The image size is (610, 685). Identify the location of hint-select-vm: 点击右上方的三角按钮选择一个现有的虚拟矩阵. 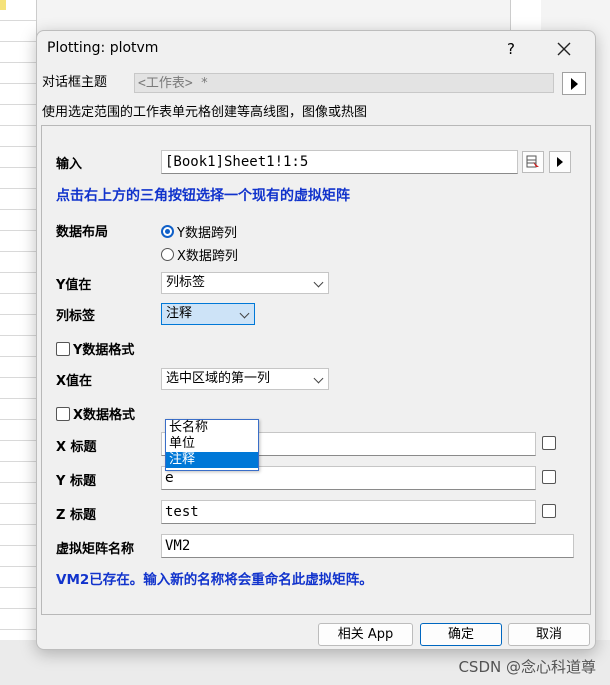
(203, 196).